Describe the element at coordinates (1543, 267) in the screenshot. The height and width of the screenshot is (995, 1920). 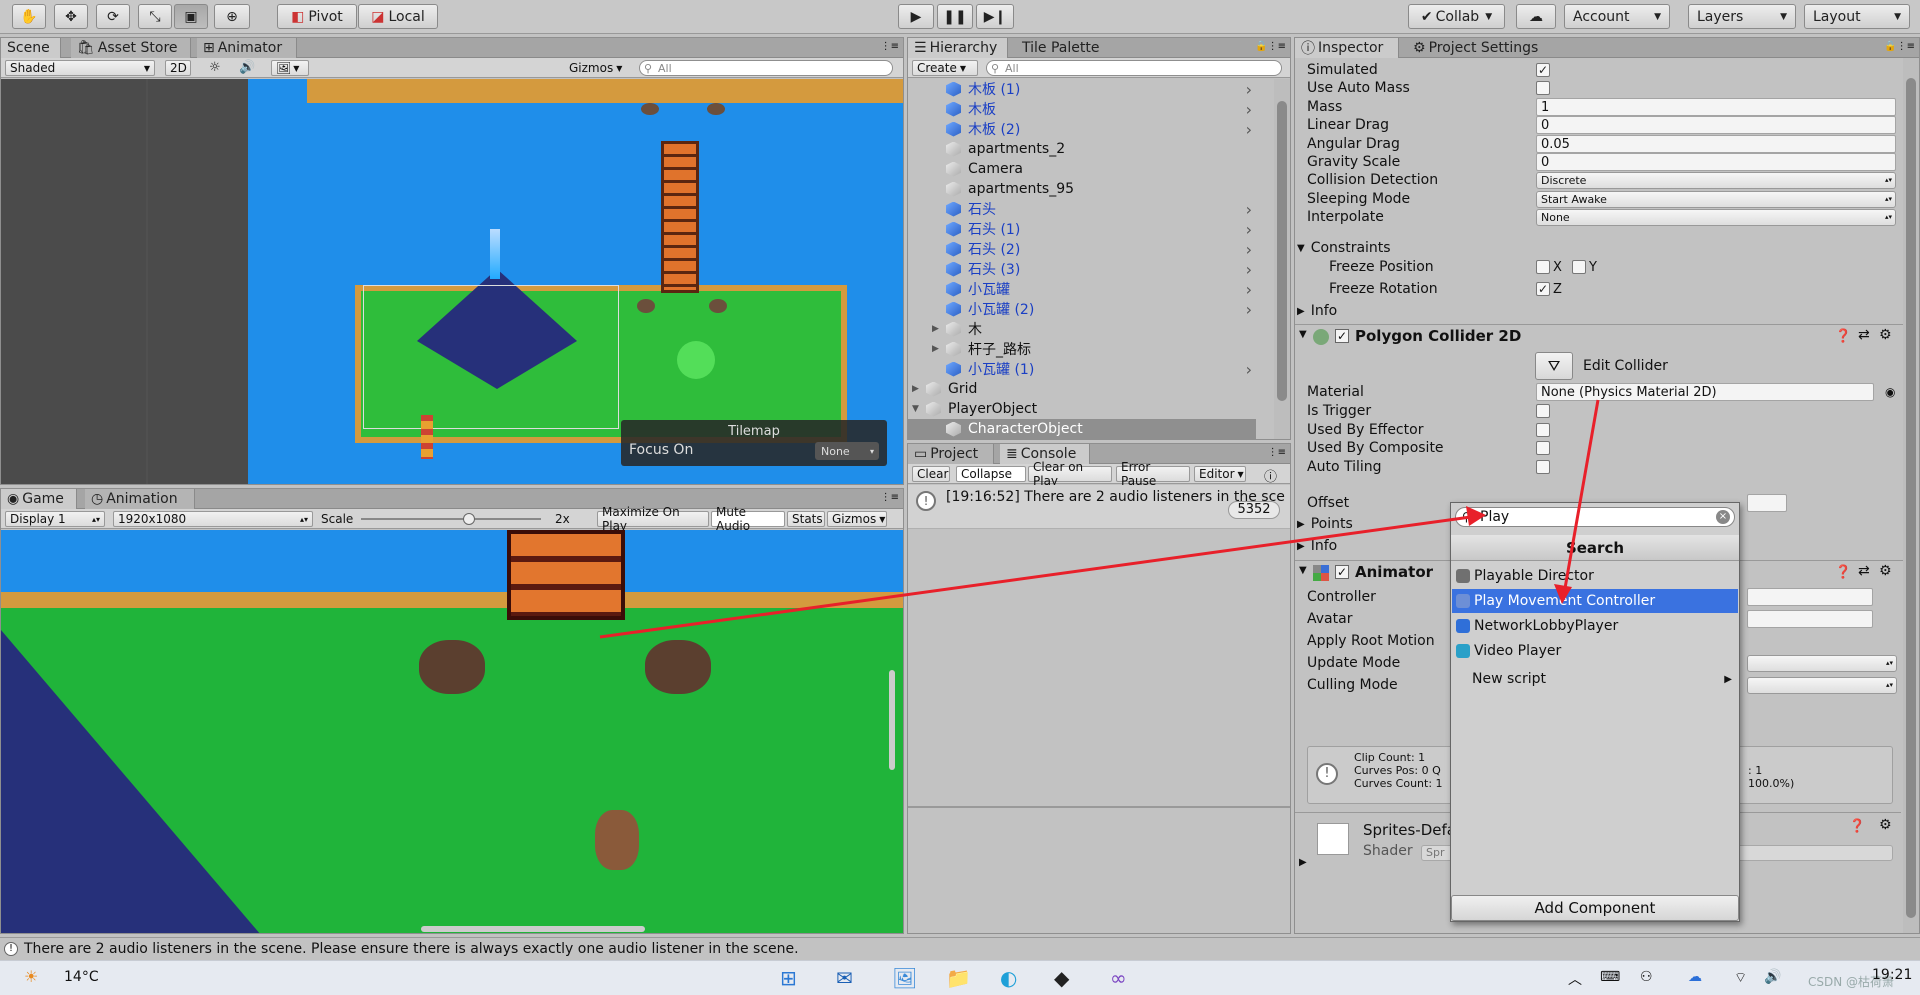
I see `freeze-x-checkbox` at that location.